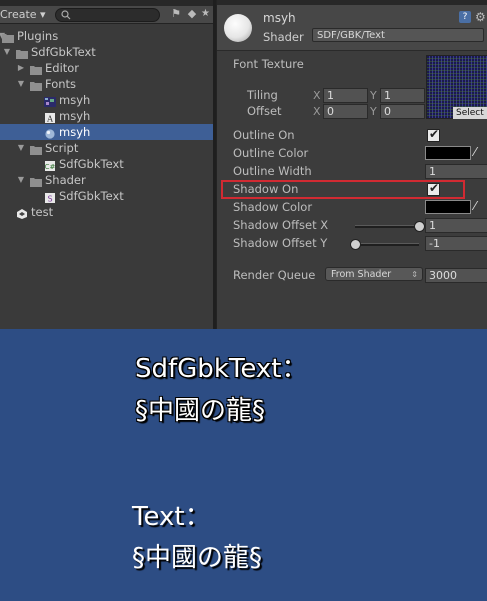  Describe the element at coordinates (38, 36) in the screenshot. I see `tree-item-label: Plugins` at that location.